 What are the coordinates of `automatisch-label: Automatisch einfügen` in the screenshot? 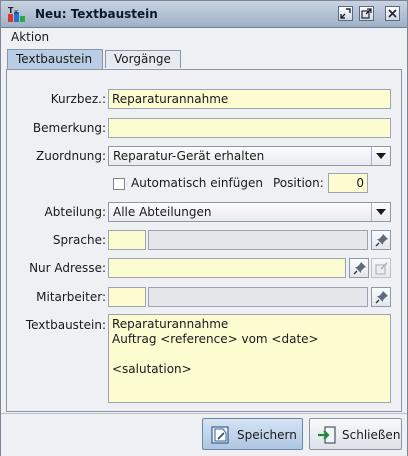 It's located at (197, 183).